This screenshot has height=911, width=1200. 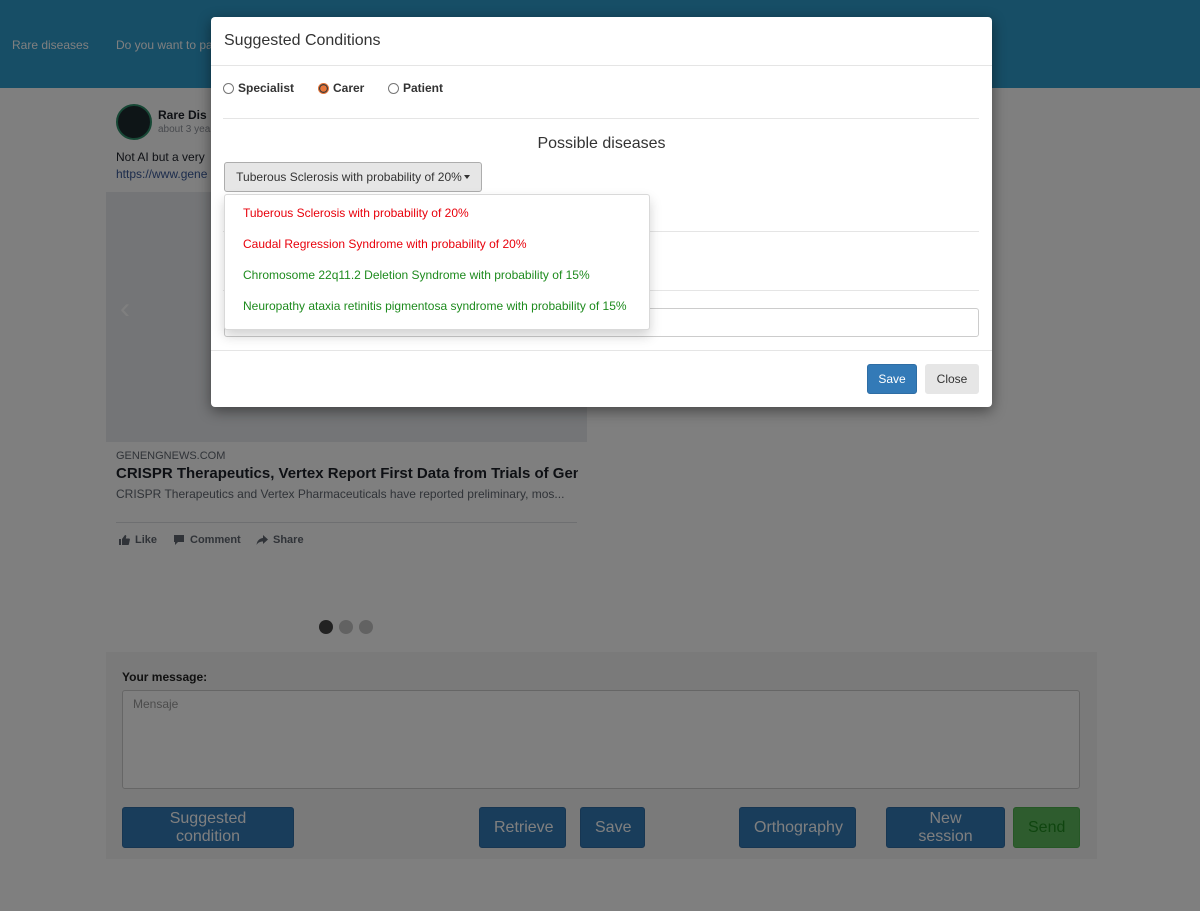 I want to click on role-specialist: Specialist, so click(x=258, y=88).